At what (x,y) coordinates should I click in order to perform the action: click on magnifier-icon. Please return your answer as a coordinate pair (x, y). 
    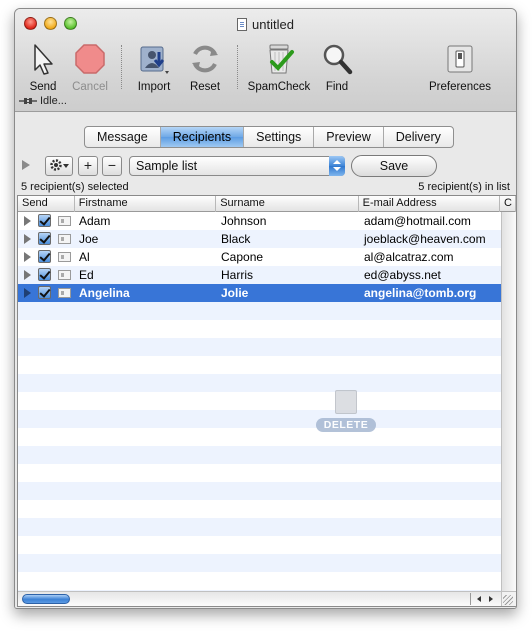
    Looking at the image, I should click on (337, 59).